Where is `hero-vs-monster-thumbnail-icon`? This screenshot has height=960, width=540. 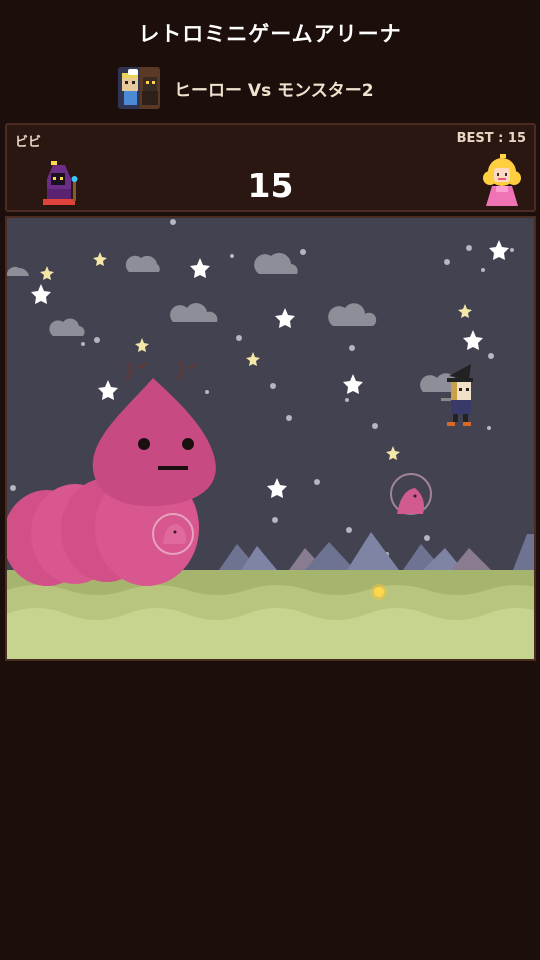 hero-vs-monster-thumbnail-icon is located at coordinates (139, 88).